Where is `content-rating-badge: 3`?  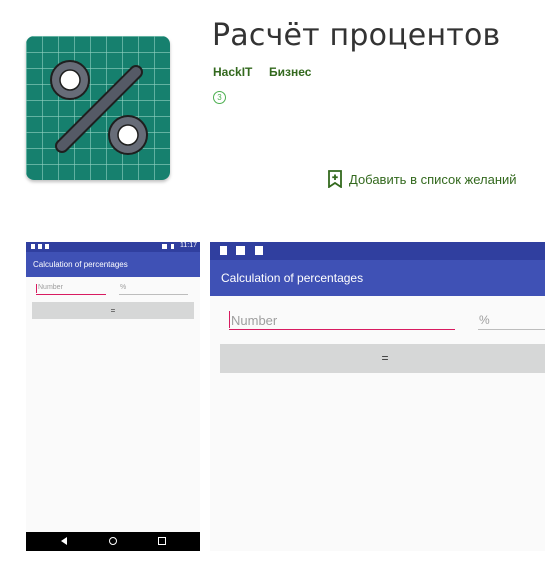 content-rating-badge: 3 is located at coordinates (219, 97).